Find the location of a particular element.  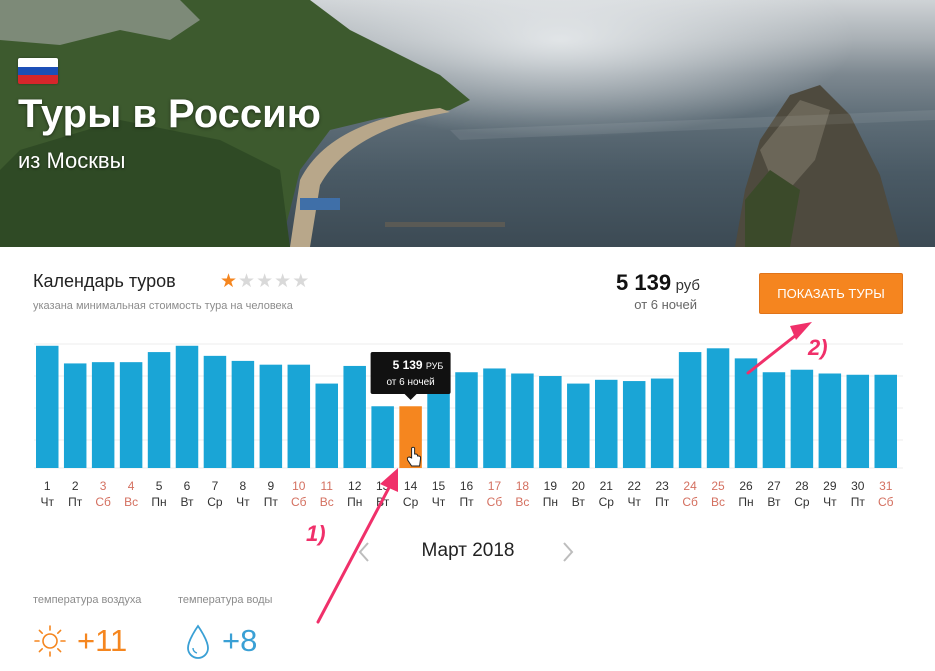

min-price: 5 139 руб is located at coordinates (637, 283).